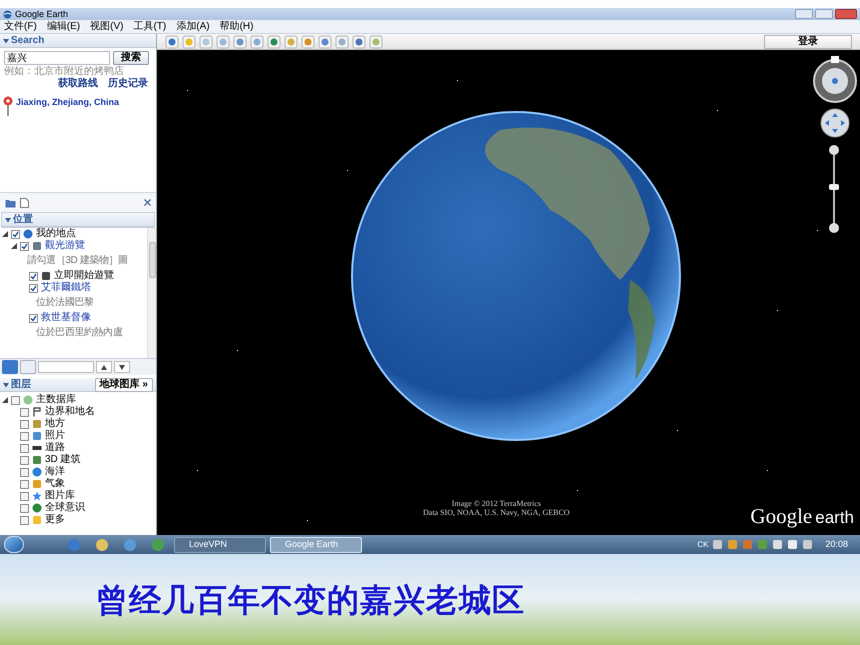 The image size is (860, 645). What do you see at coordinates (24, 203) in the screenshot?
I see `document-icon` at bounding box center [24, 203].